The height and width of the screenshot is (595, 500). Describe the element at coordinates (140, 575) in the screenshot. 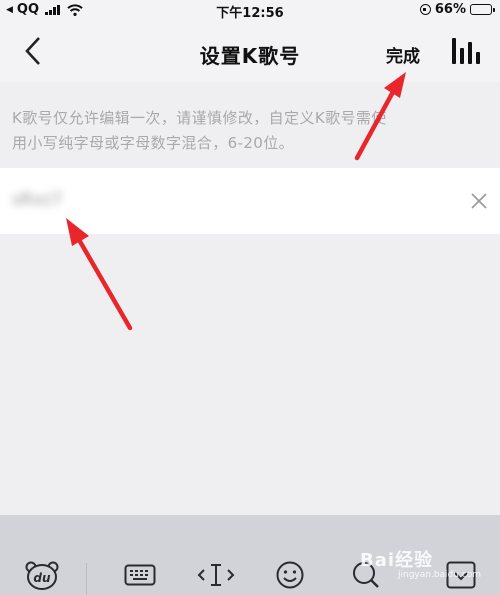

I see `keyboard-icon` at that location.